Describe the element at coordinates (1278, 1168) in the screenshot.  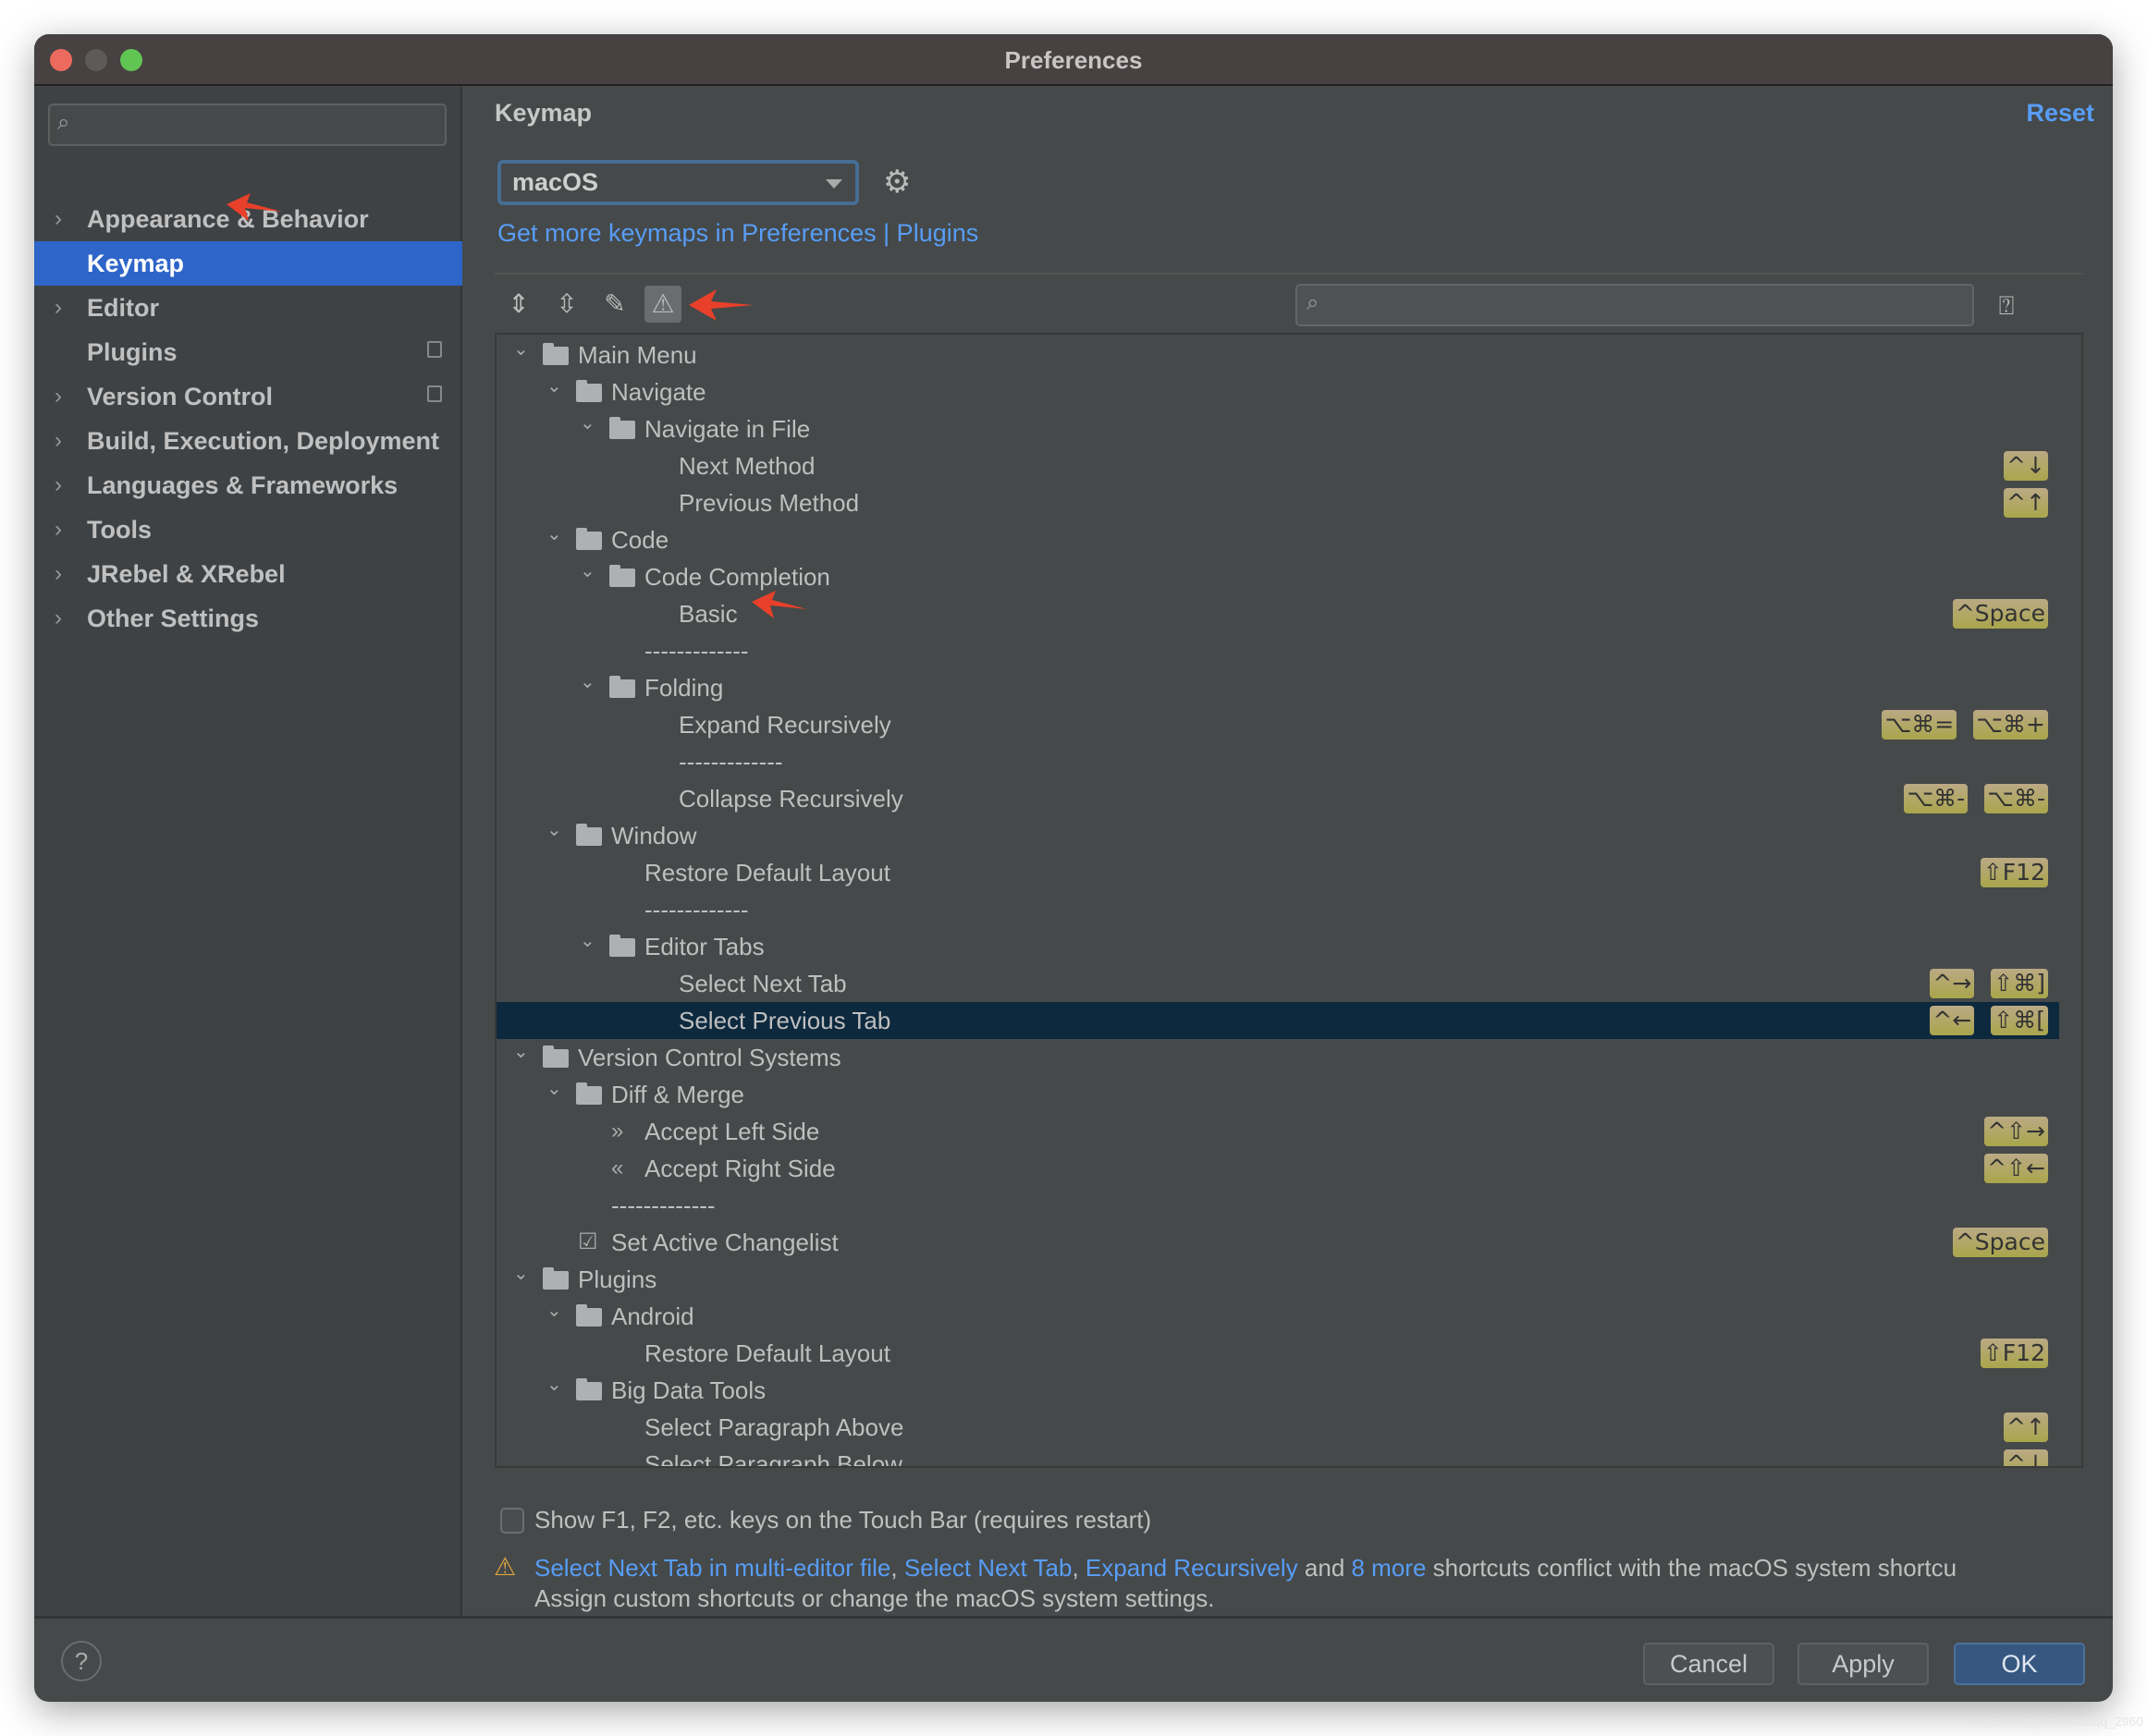
I see `tree-action-row: « Accept Right Side ^⇧←` at that location.